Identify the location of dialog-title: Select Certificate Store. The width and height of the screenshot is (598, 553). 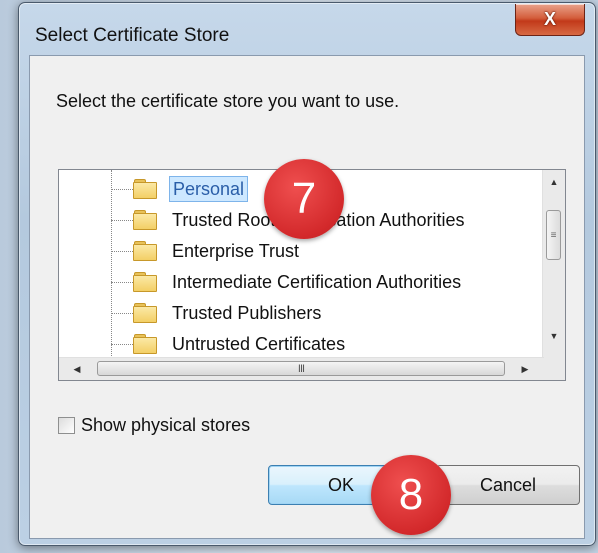
(132, 35).